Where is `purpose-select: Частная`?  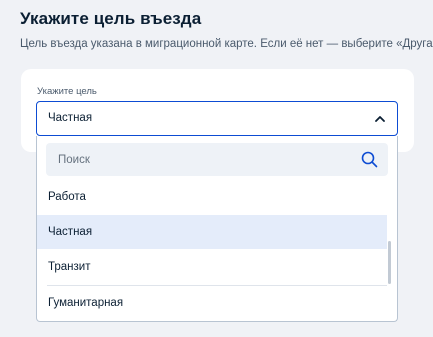 purpose-select: Частная is located at coordinates (217, 118).